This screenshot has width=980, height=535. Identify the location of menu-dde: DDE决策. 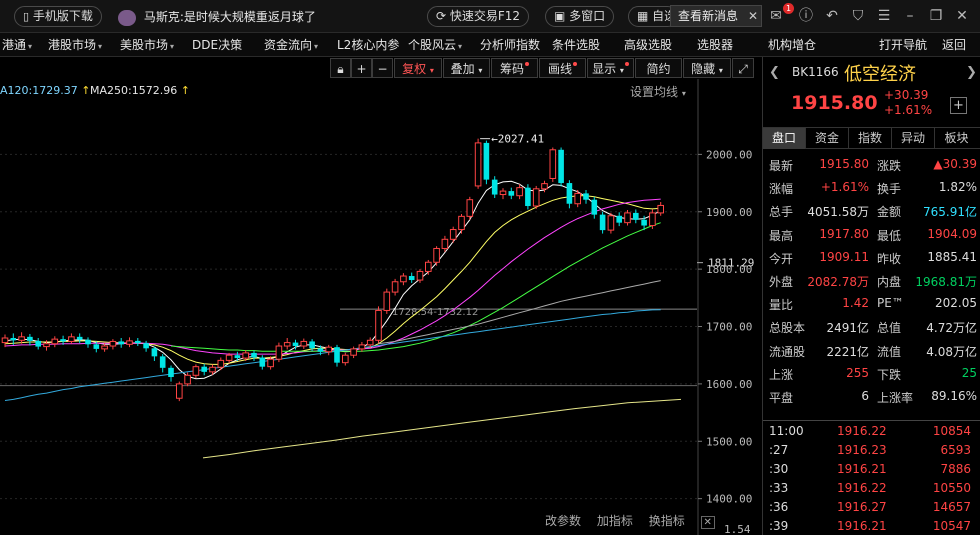
(217, 45).